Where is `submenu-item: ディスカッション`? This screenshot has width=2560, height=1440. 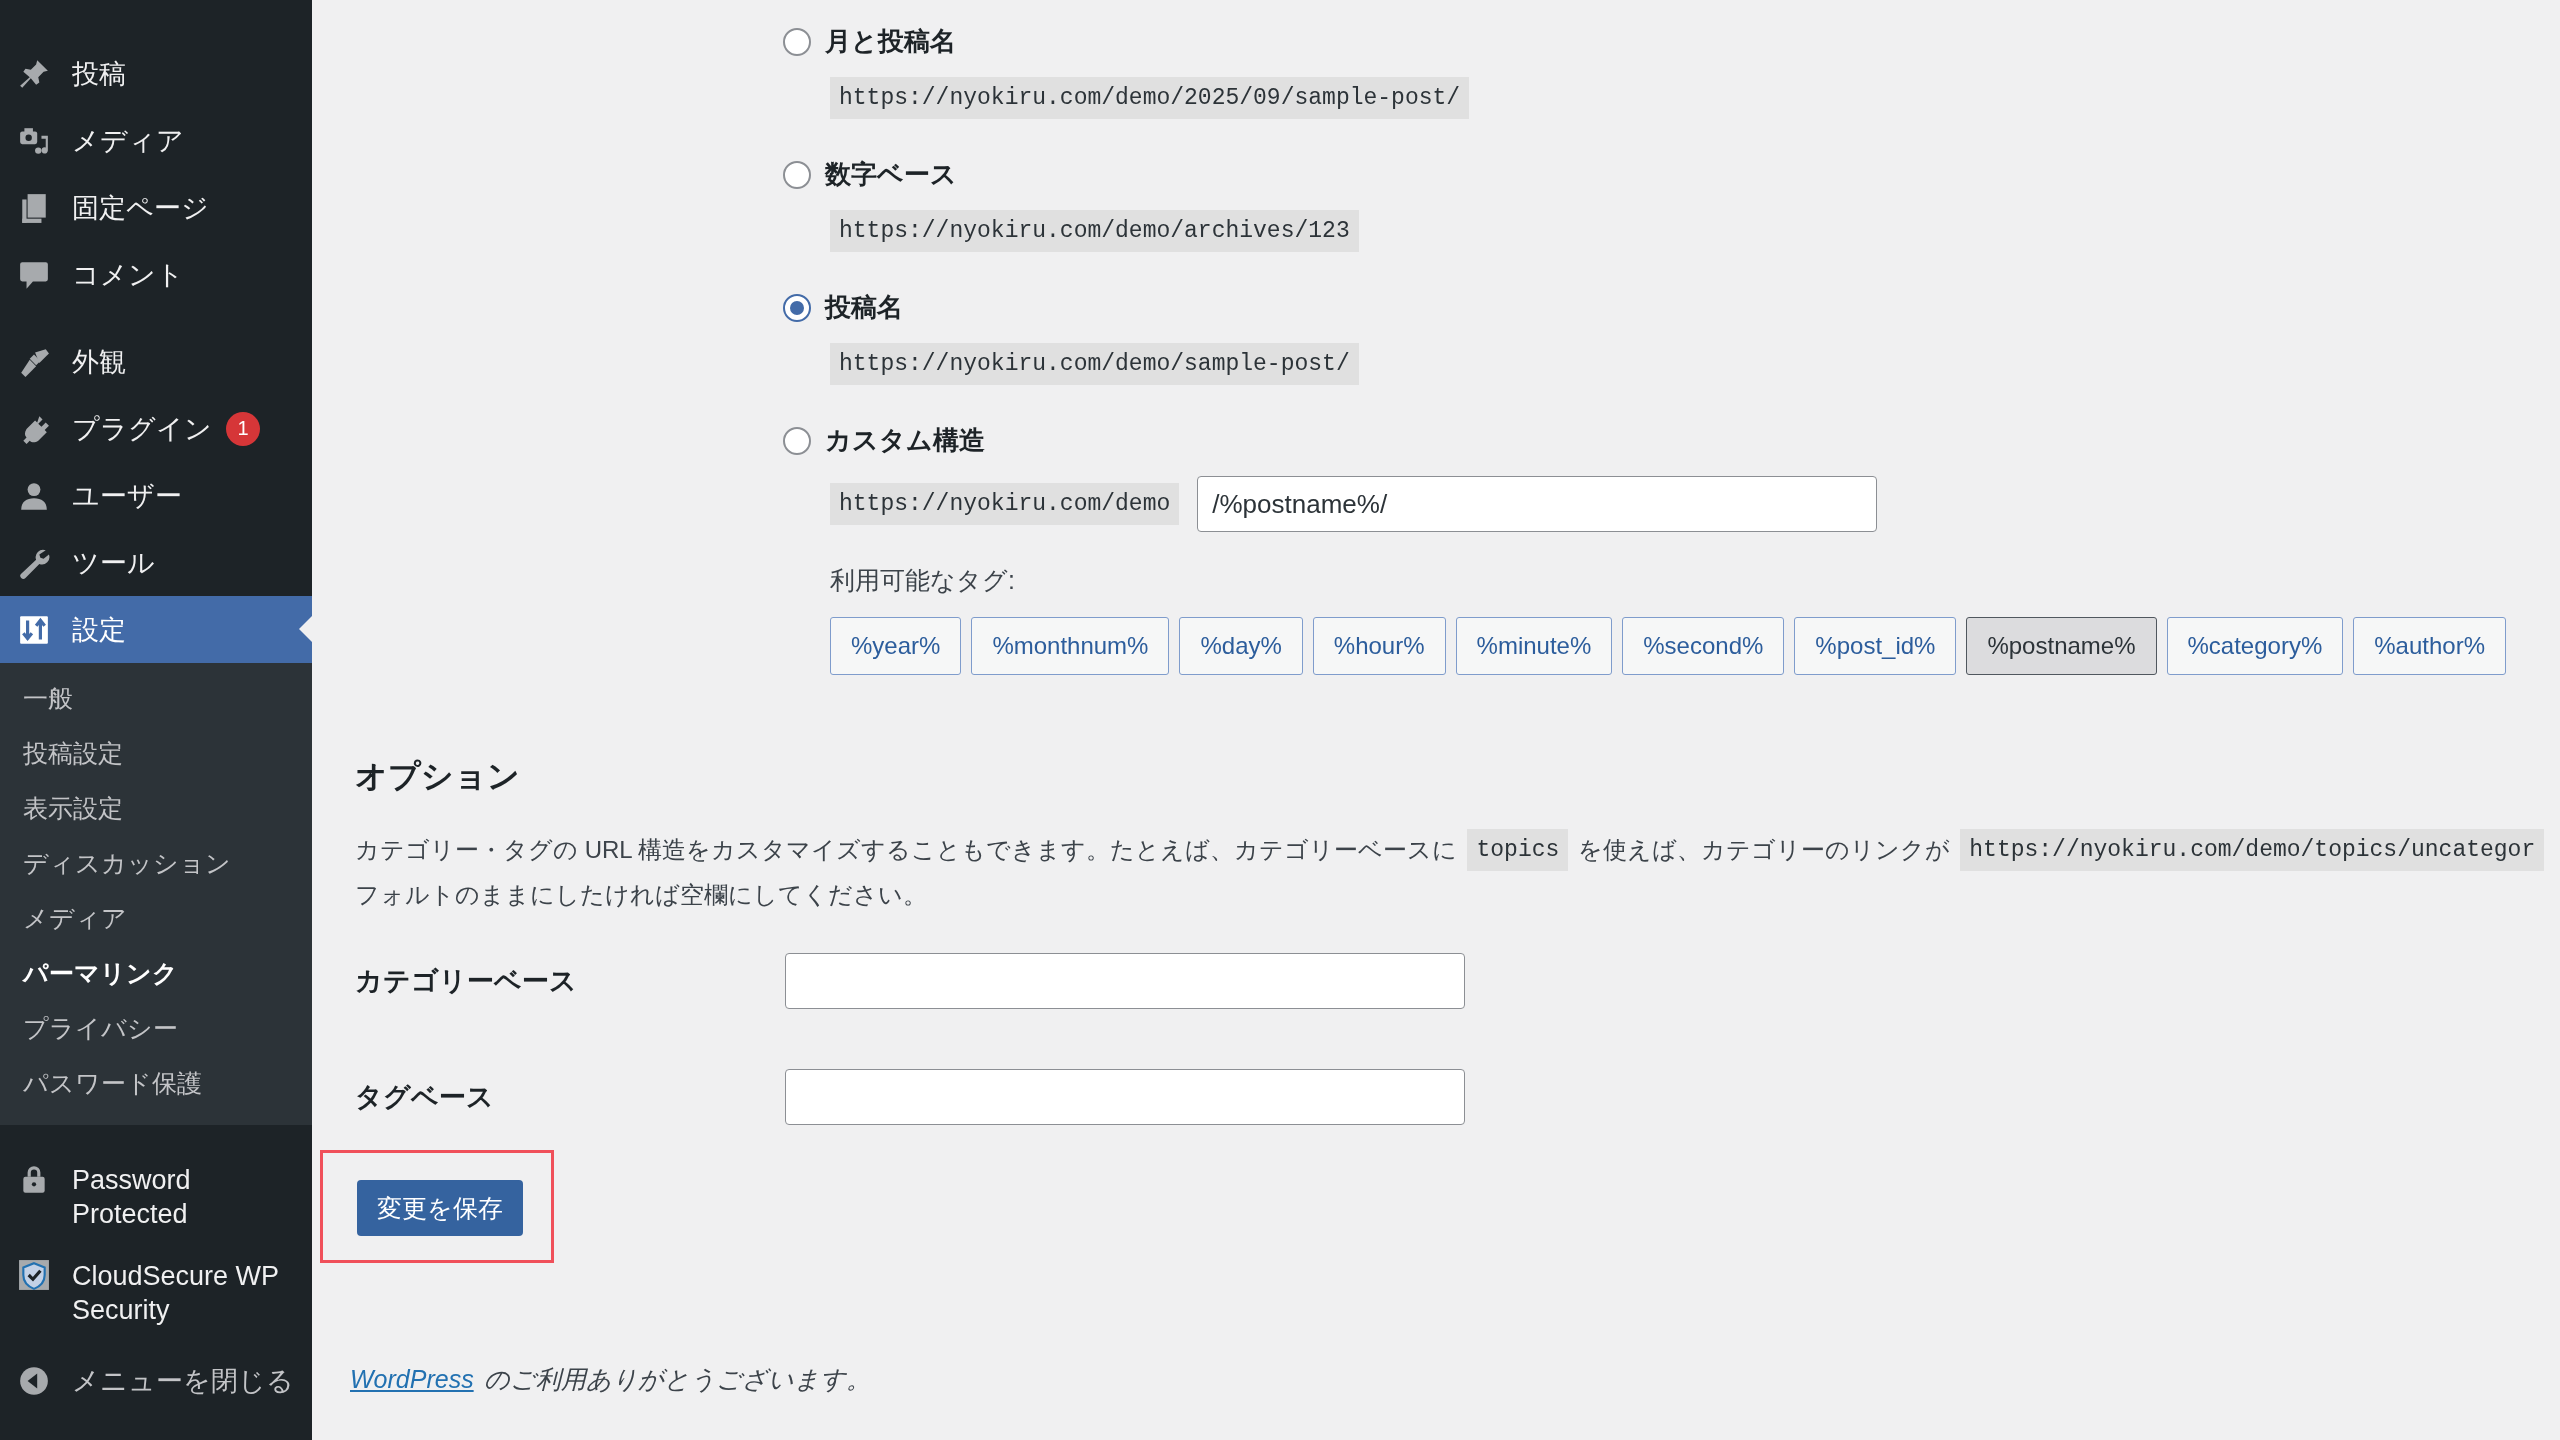 submenu-item: ディスカッション is located at coordinates (127, 863).